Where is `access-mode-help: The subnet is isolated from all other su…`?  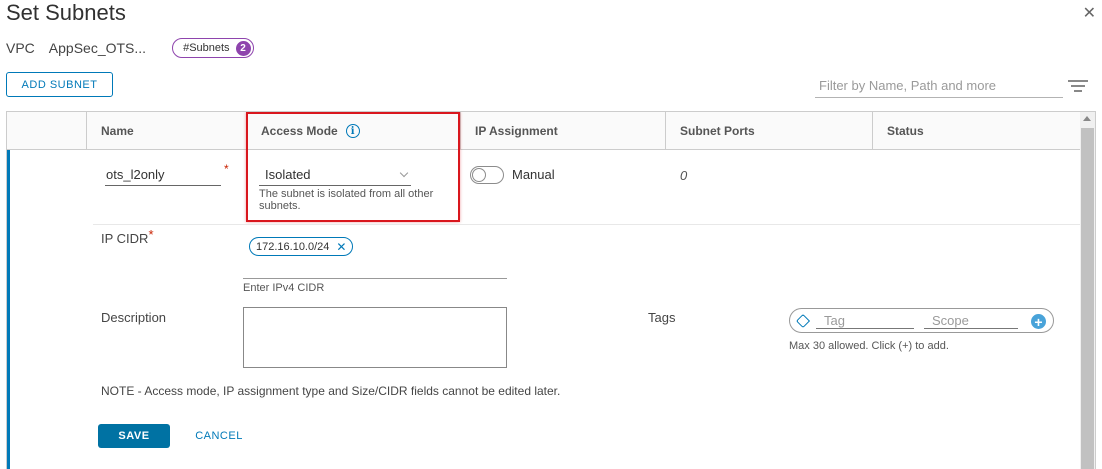
access-mode-help: The subnet is isolated from all other su… is located at coordinates (346, 200).